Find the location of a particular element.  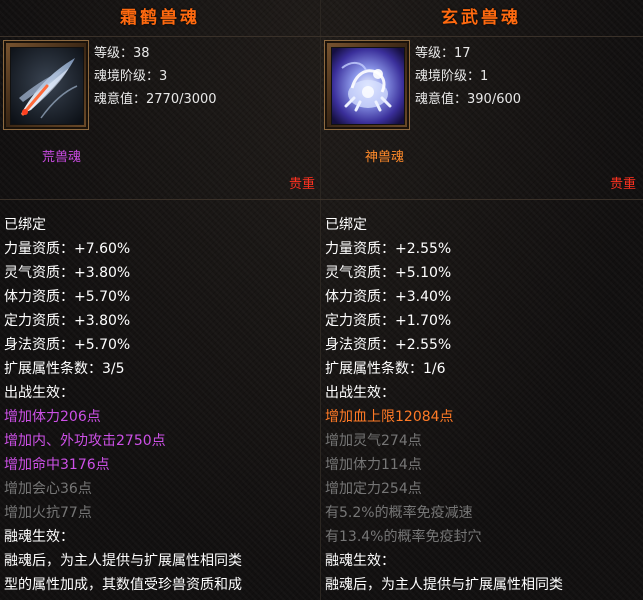

effect-line-inactive: 增加体力114点 is located at coordinates (373, 465).